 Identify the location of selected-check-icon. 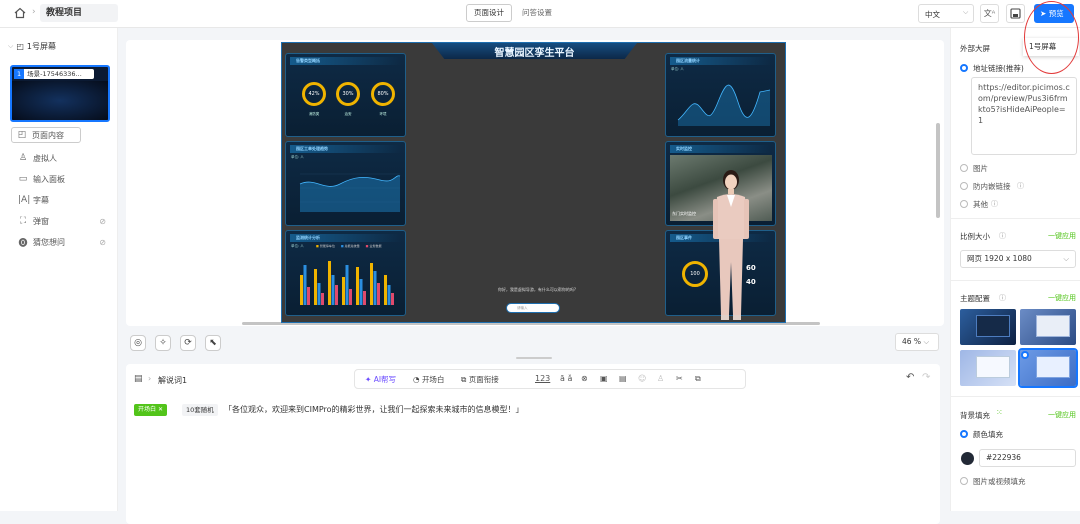
(1025, 355).